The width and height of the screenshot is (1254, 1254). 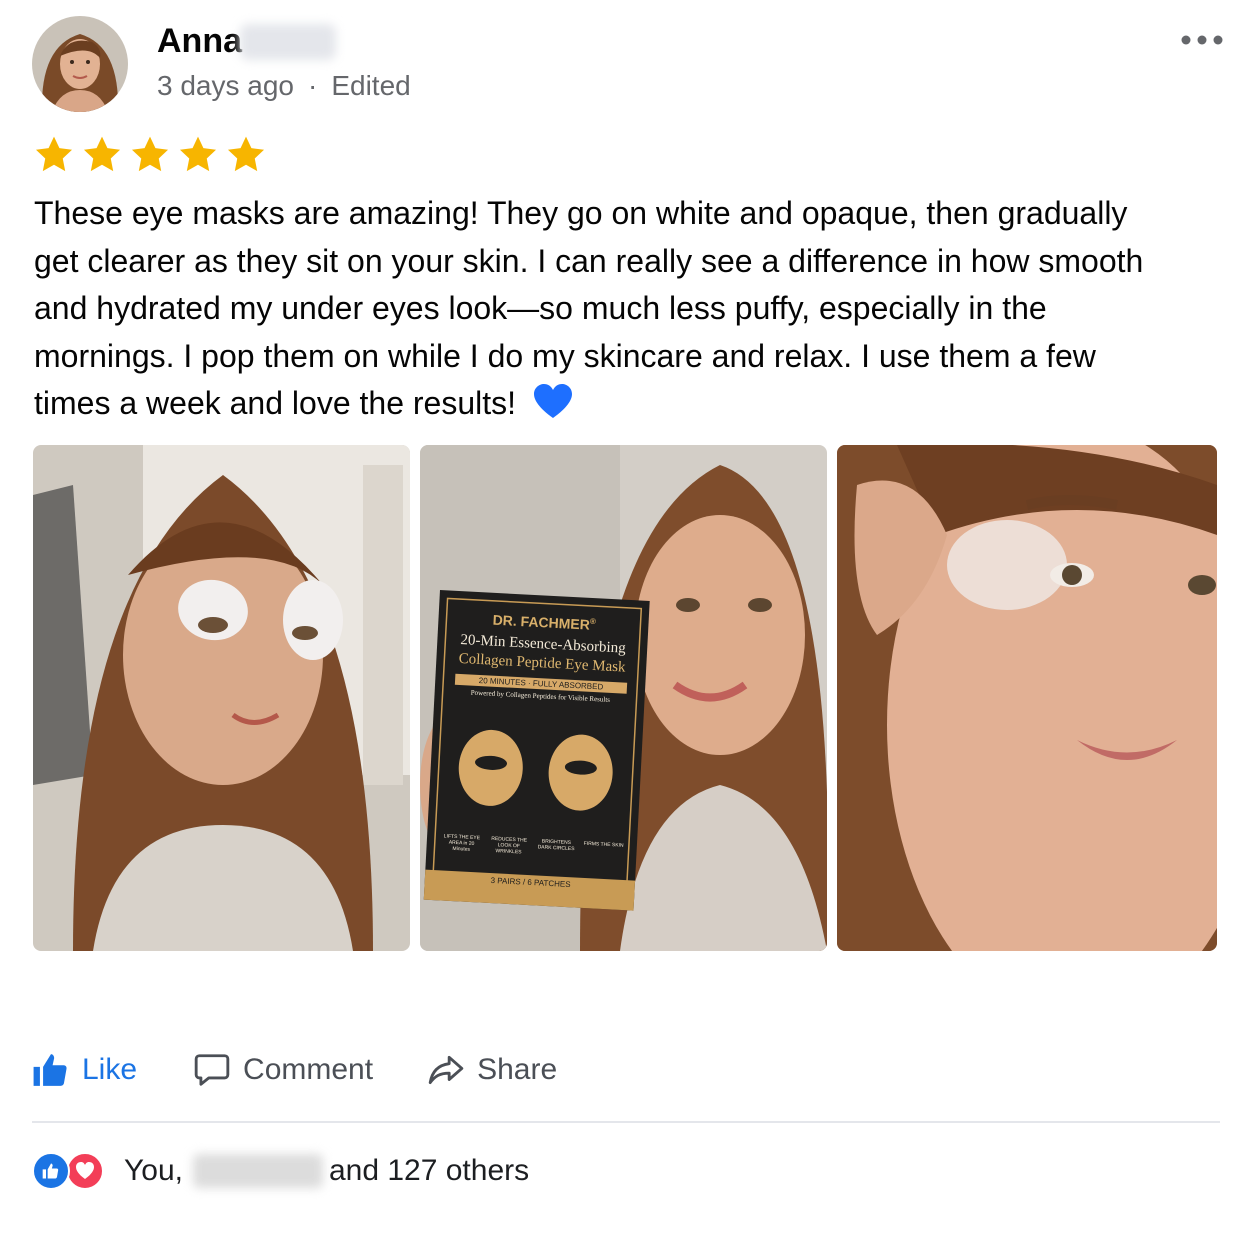 I want to click on photo-peeling-mask, so click(x=1027, y=698).